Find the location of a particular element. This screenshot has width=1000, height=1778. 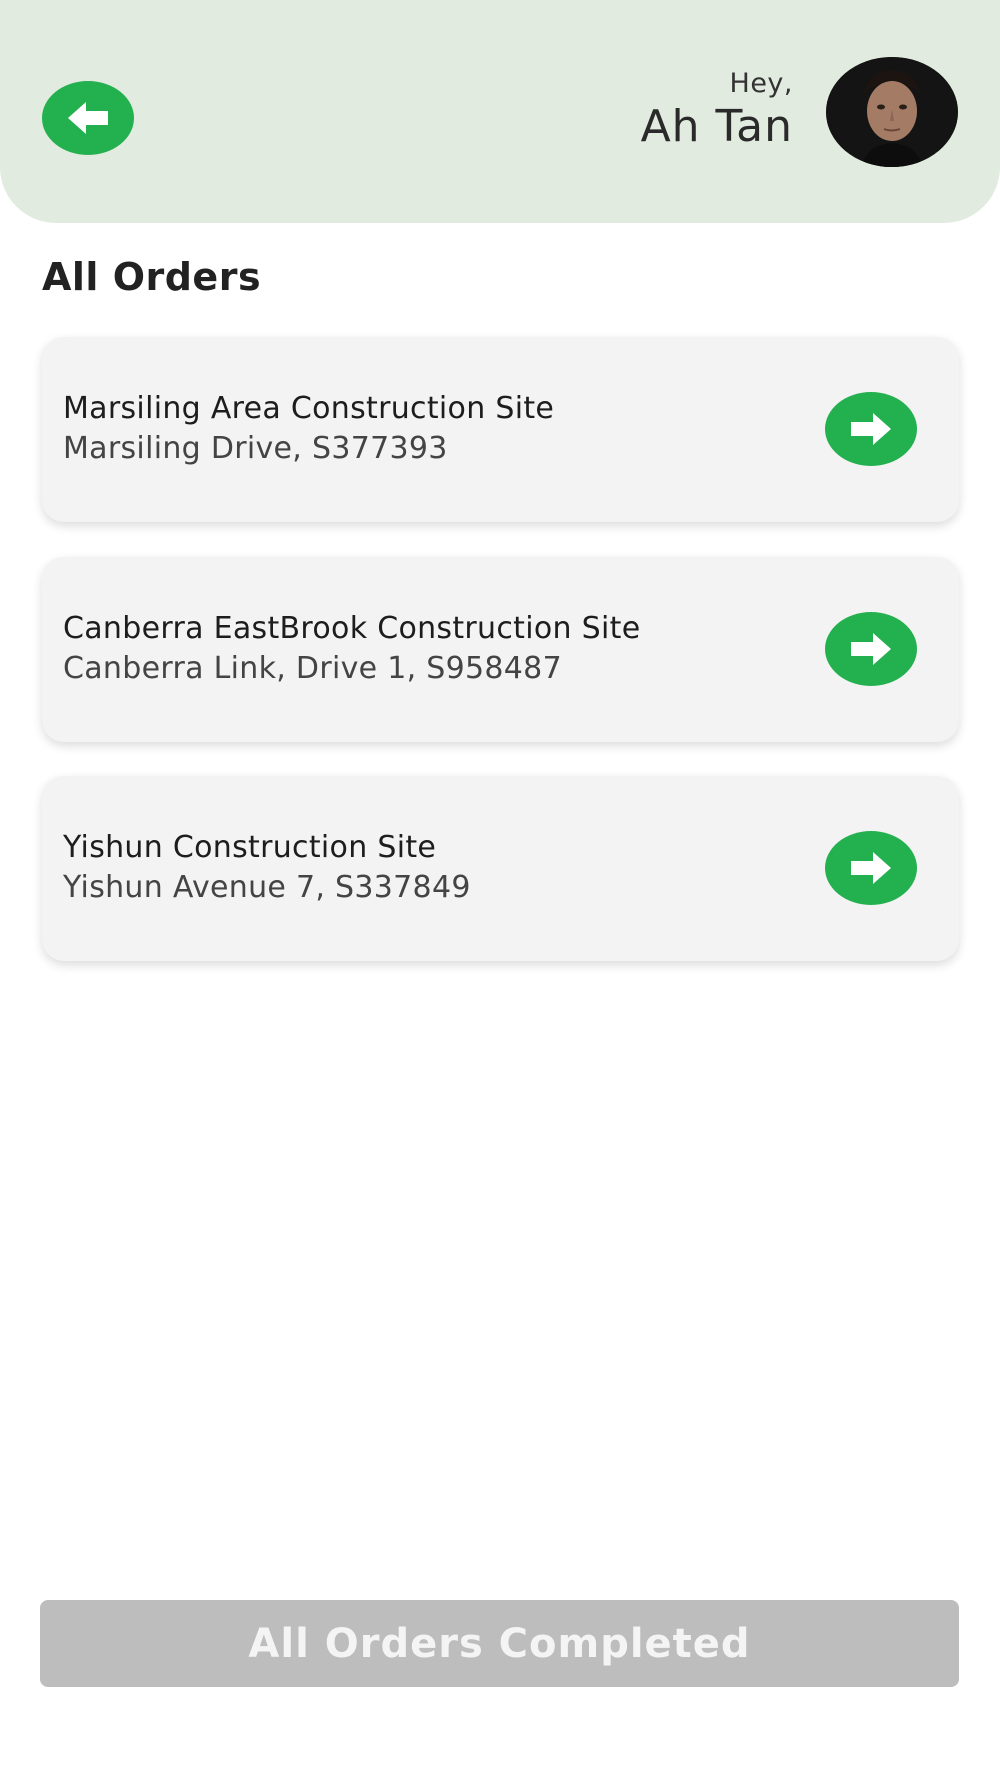

order-site-address: Yishun Avenue 7, S337849 is located at coordinates (267, 887).